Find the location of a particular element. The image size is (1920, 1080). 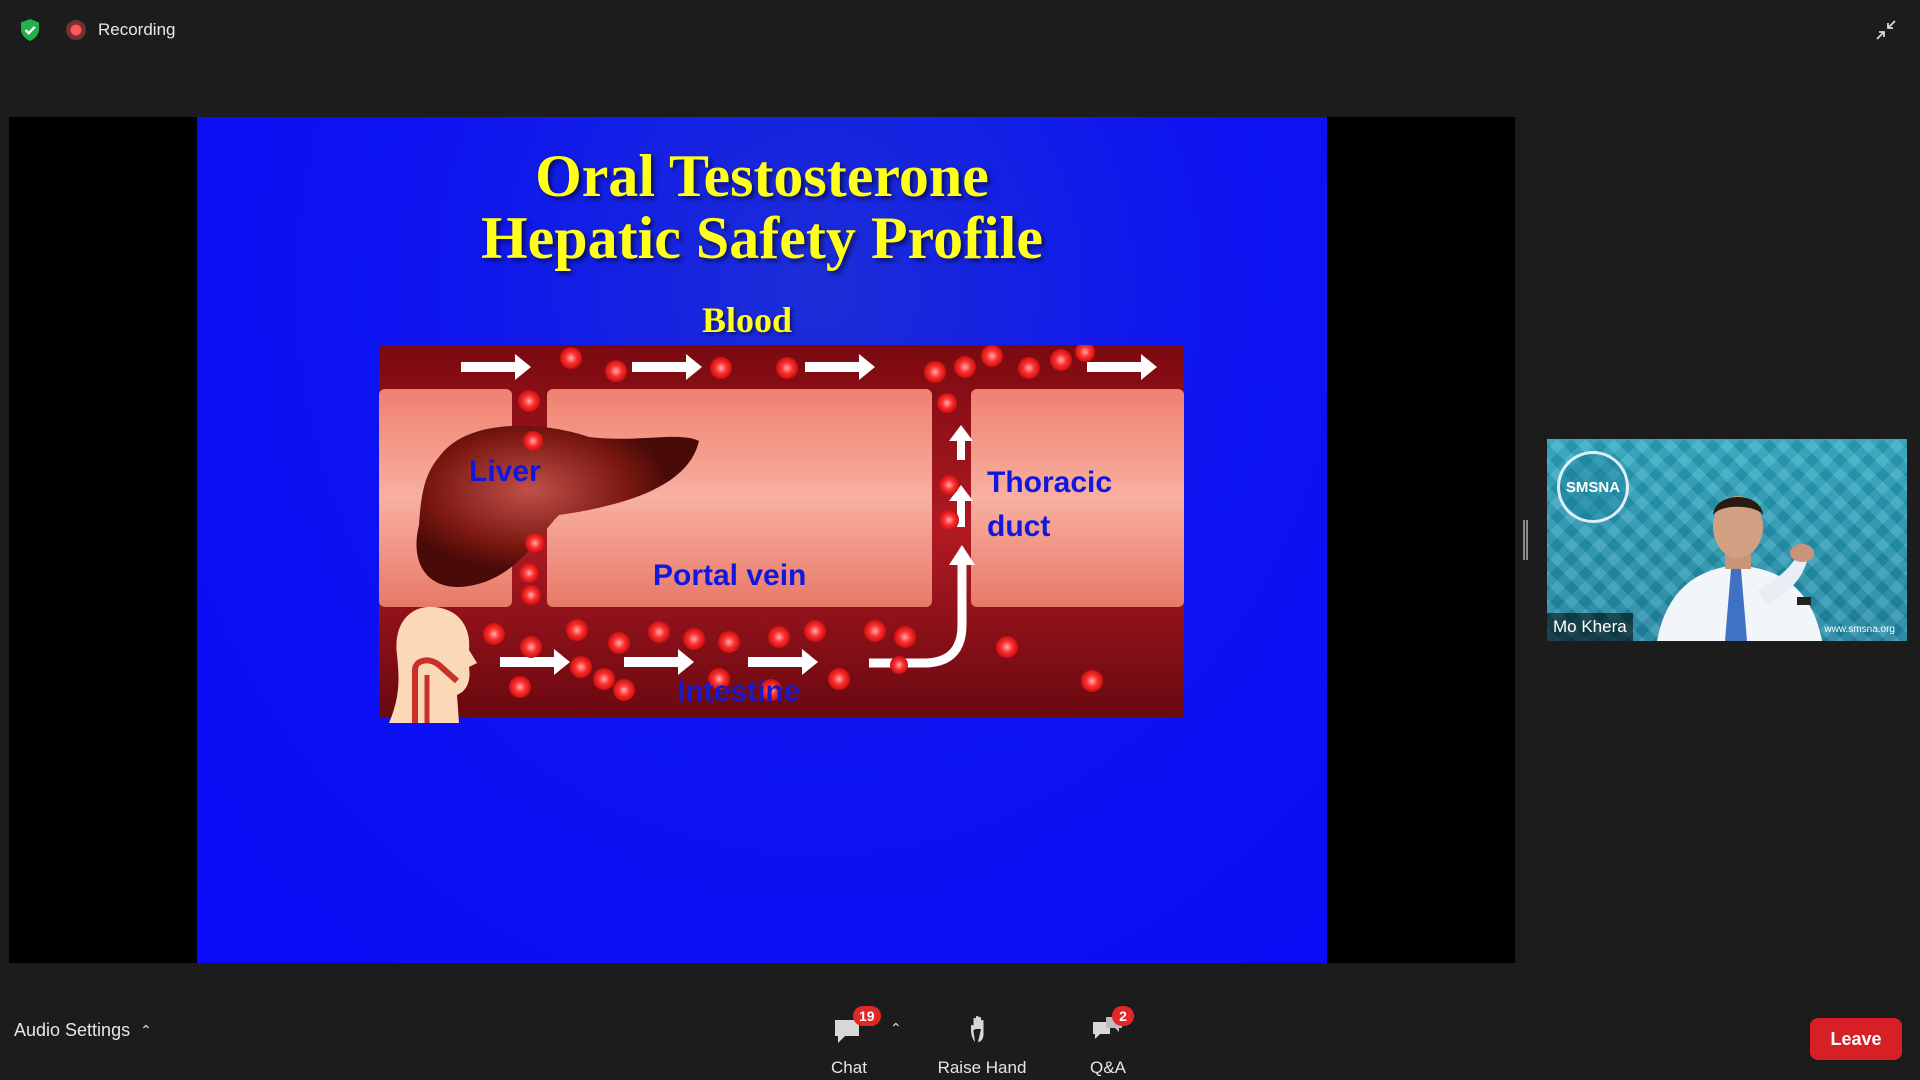

participant-name: Mo Khera is located at coordinates (1590, 627).